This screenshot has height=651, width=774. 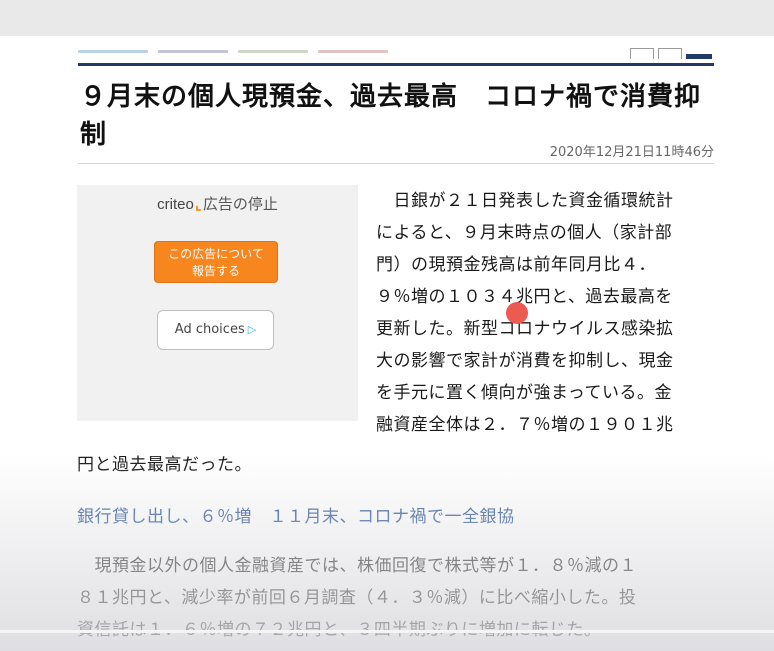 What do you see at coordinates (357, 598) in the screenshot?
I see `paragraph-line: ８１兆円と、減少率が前回６月調査（４．３％減）に比べ縮小した。投` at bounding box center [357, 598].